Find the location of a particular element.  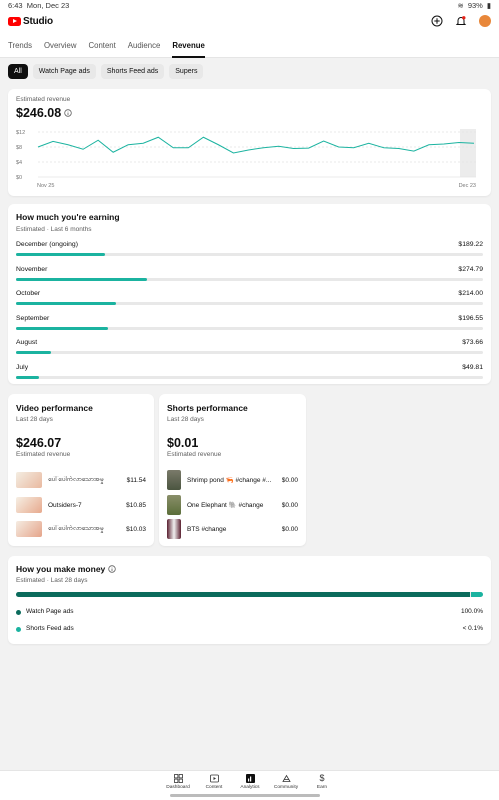

status-bar: 6:43 Mon, Dec 23 ≋ 93% ▮ is located at coordinates (249, 6).